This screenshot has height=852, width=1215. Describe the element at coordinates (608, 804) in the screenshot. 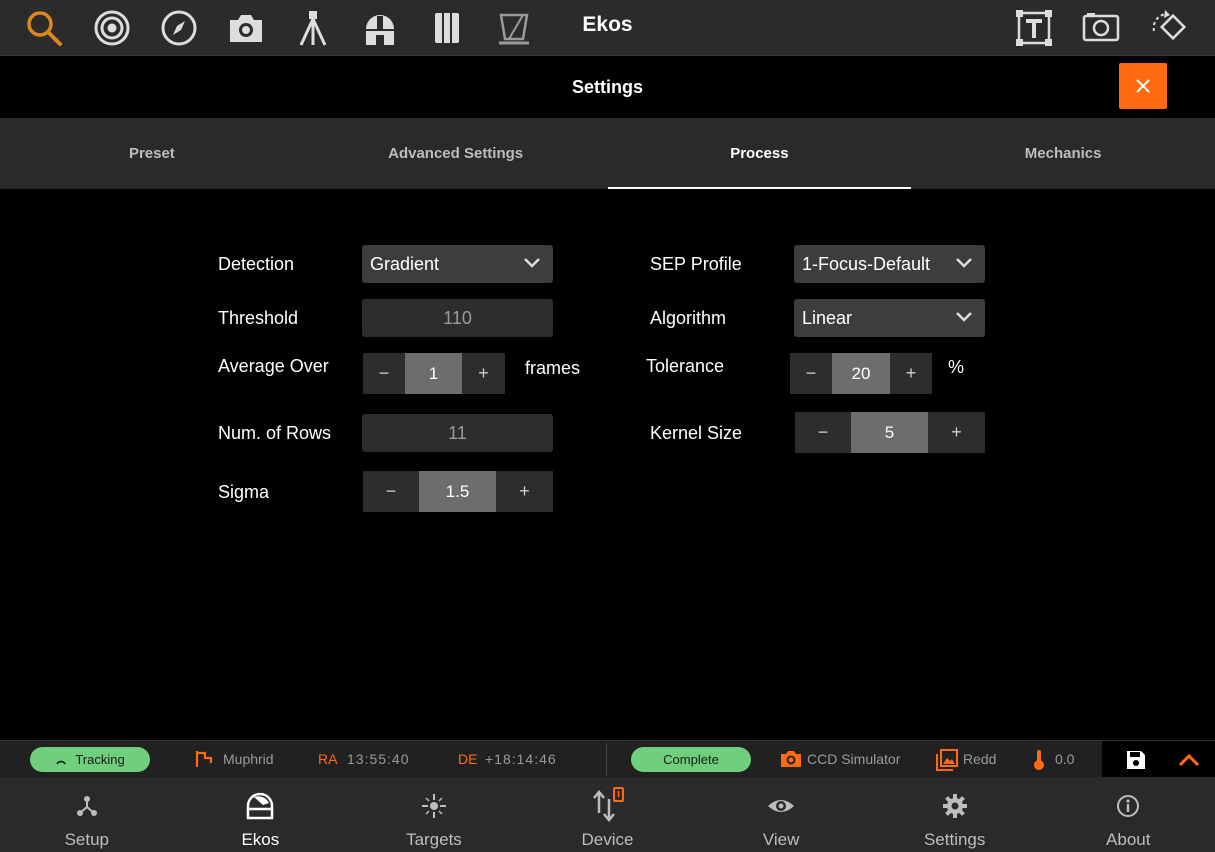

I see `device-transfer-icon` at that location.